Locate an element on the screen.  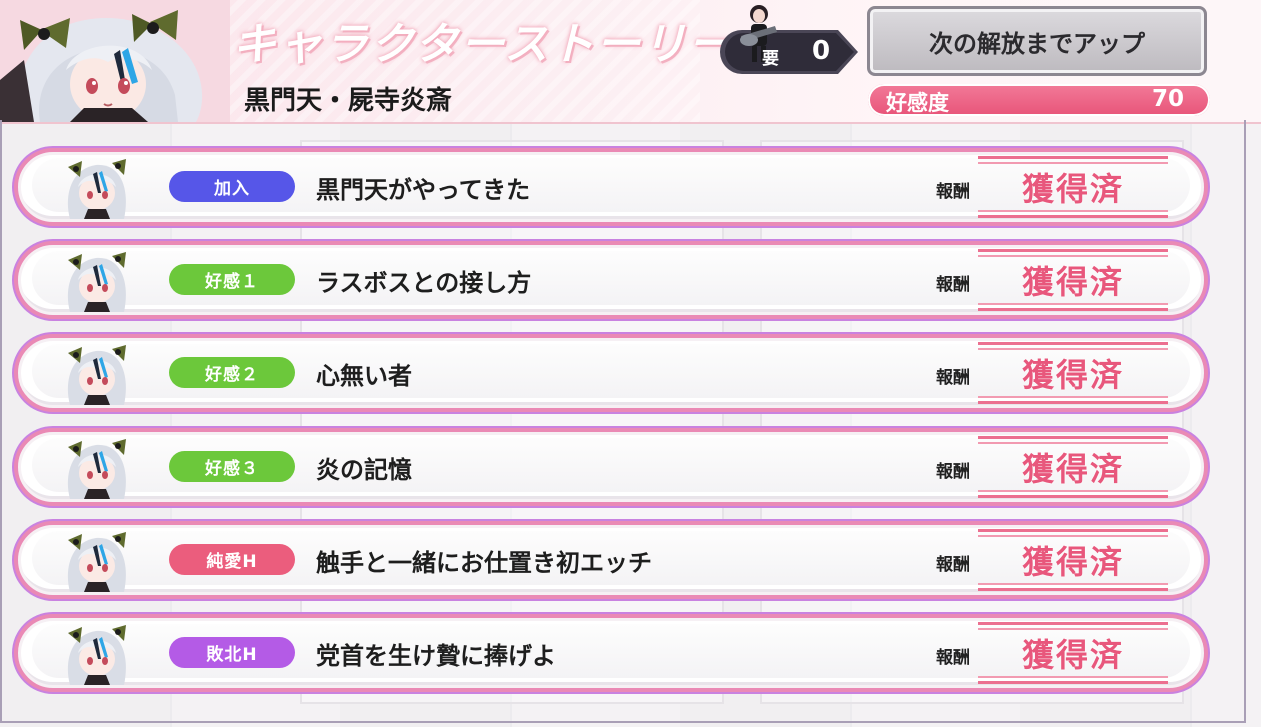
story-title: 心無い者 is located at coordinates (364, 376).